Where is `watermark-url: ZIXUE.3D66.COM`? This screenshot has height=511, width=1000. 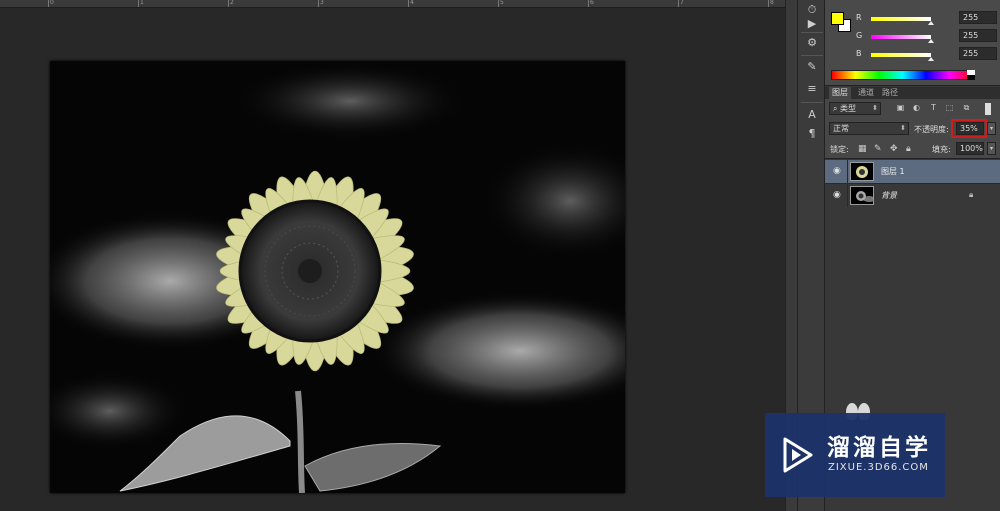
watermark-url: ZIXUE.3D66.COM is located at coordinates (878, 467).